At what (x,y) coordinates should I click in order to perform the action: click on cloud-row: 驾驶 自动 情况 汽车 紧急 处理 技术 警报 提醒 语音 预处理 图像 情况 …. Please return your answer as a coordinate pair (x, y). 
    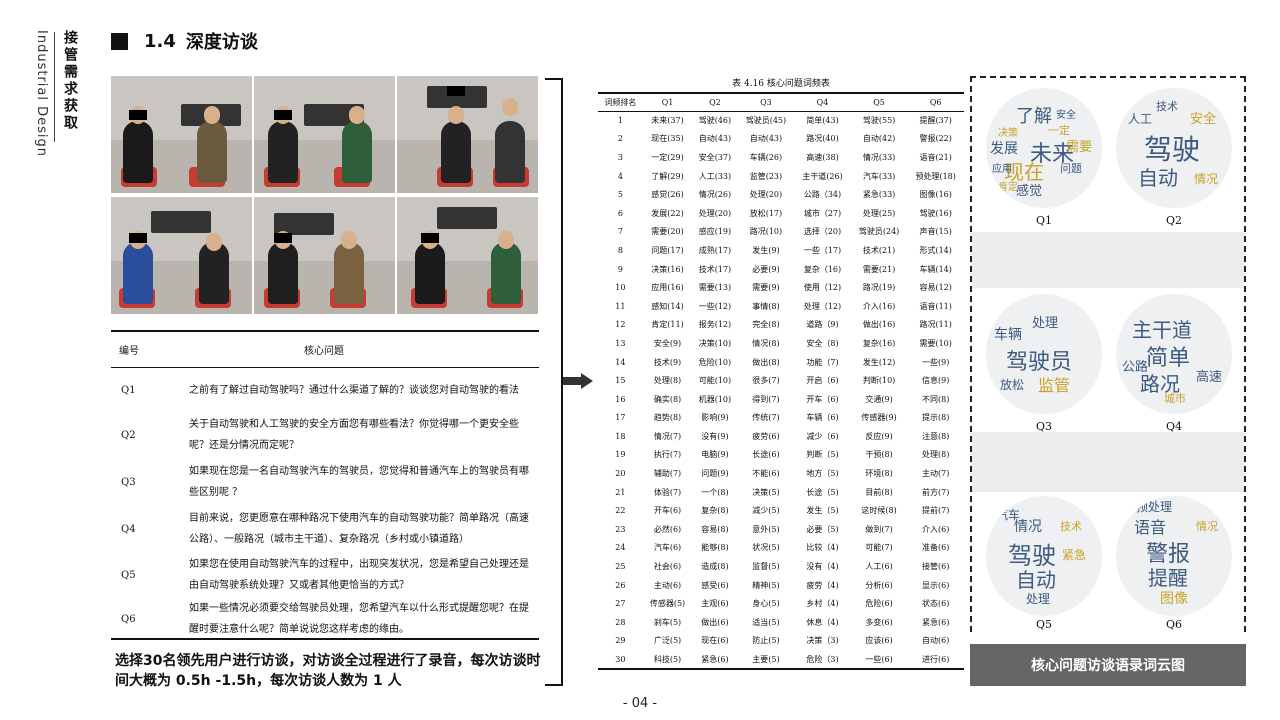
    Looking at the image, I should click on (1108, 562).